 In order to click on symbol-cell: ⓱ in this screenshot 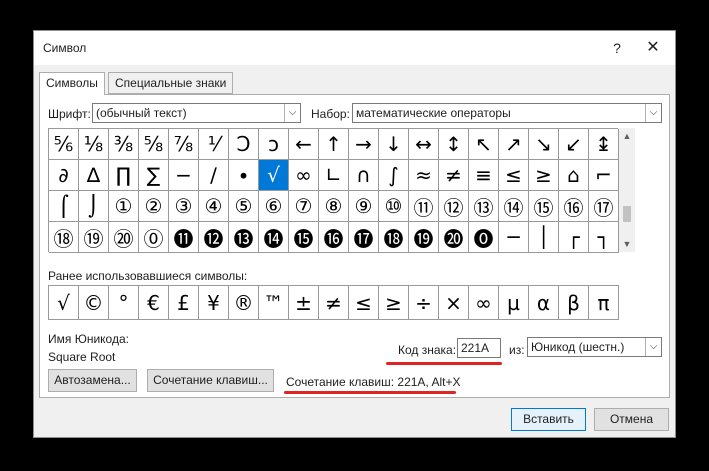, I will do `click(364, 237)`.